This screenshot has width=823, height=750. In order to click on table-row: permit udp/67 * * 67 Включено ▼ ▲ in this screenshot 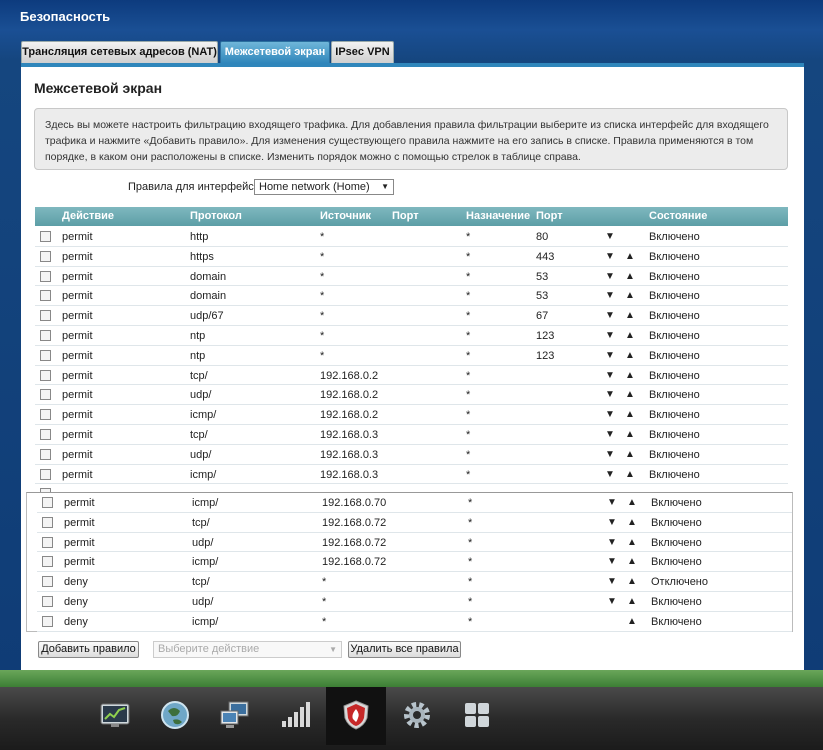, I will do `click(411, 316)`.